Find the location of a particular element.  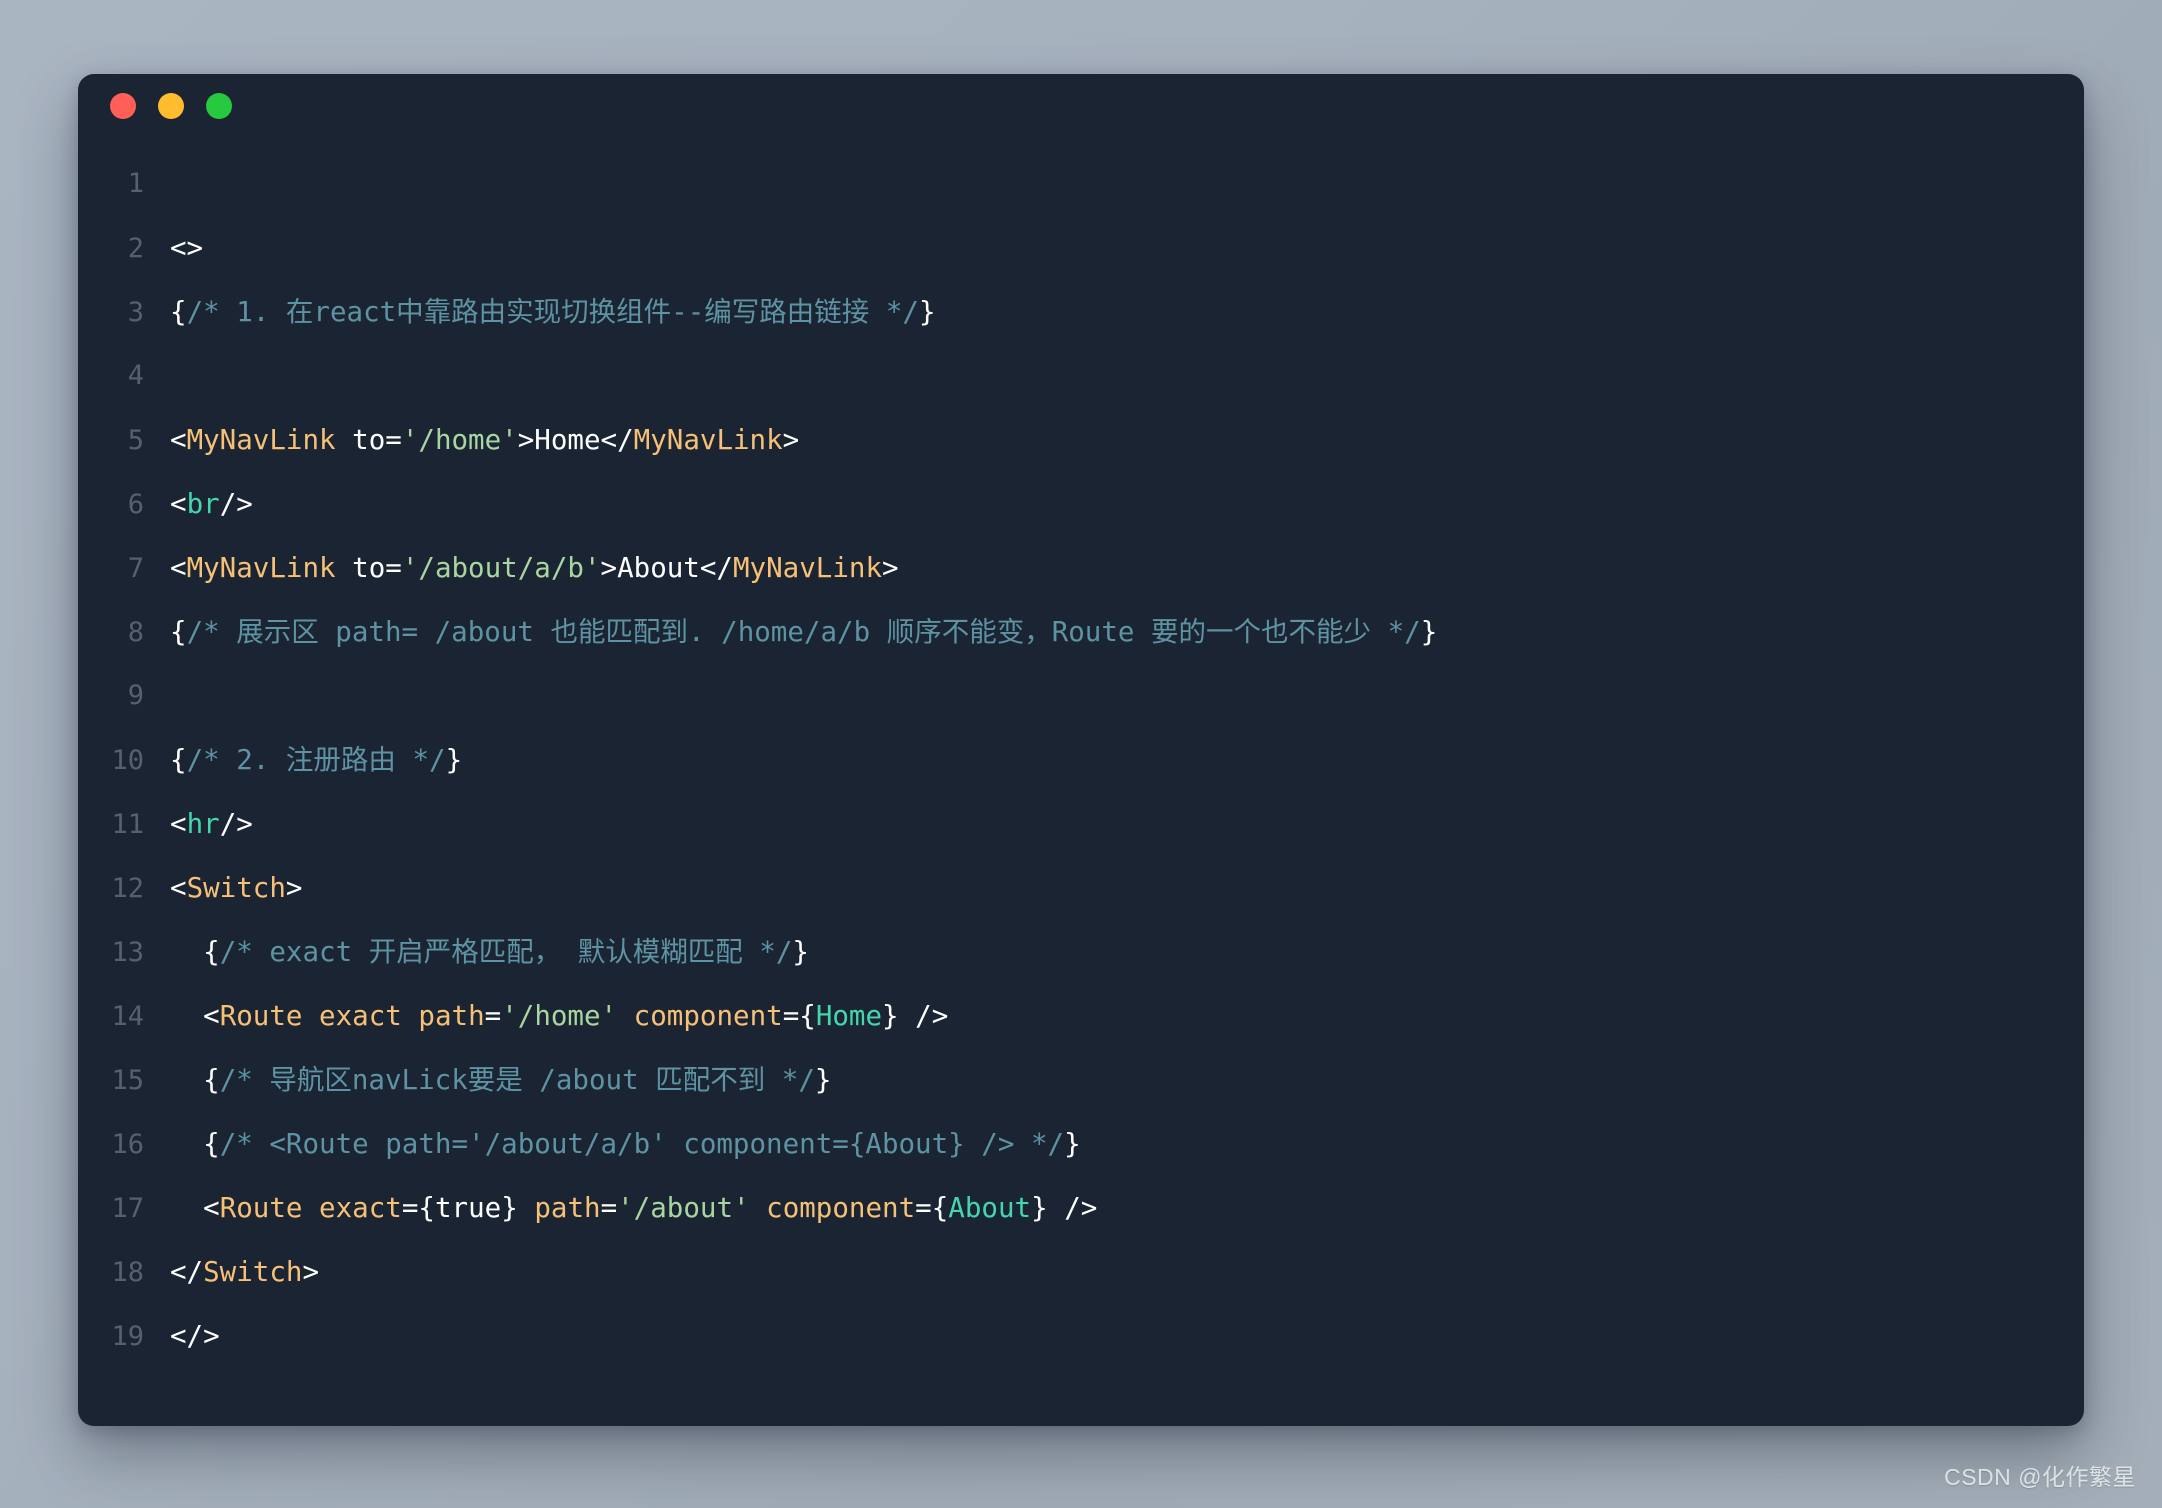

code-line: 12 <Switch> is located at coordinates (1081, 888).